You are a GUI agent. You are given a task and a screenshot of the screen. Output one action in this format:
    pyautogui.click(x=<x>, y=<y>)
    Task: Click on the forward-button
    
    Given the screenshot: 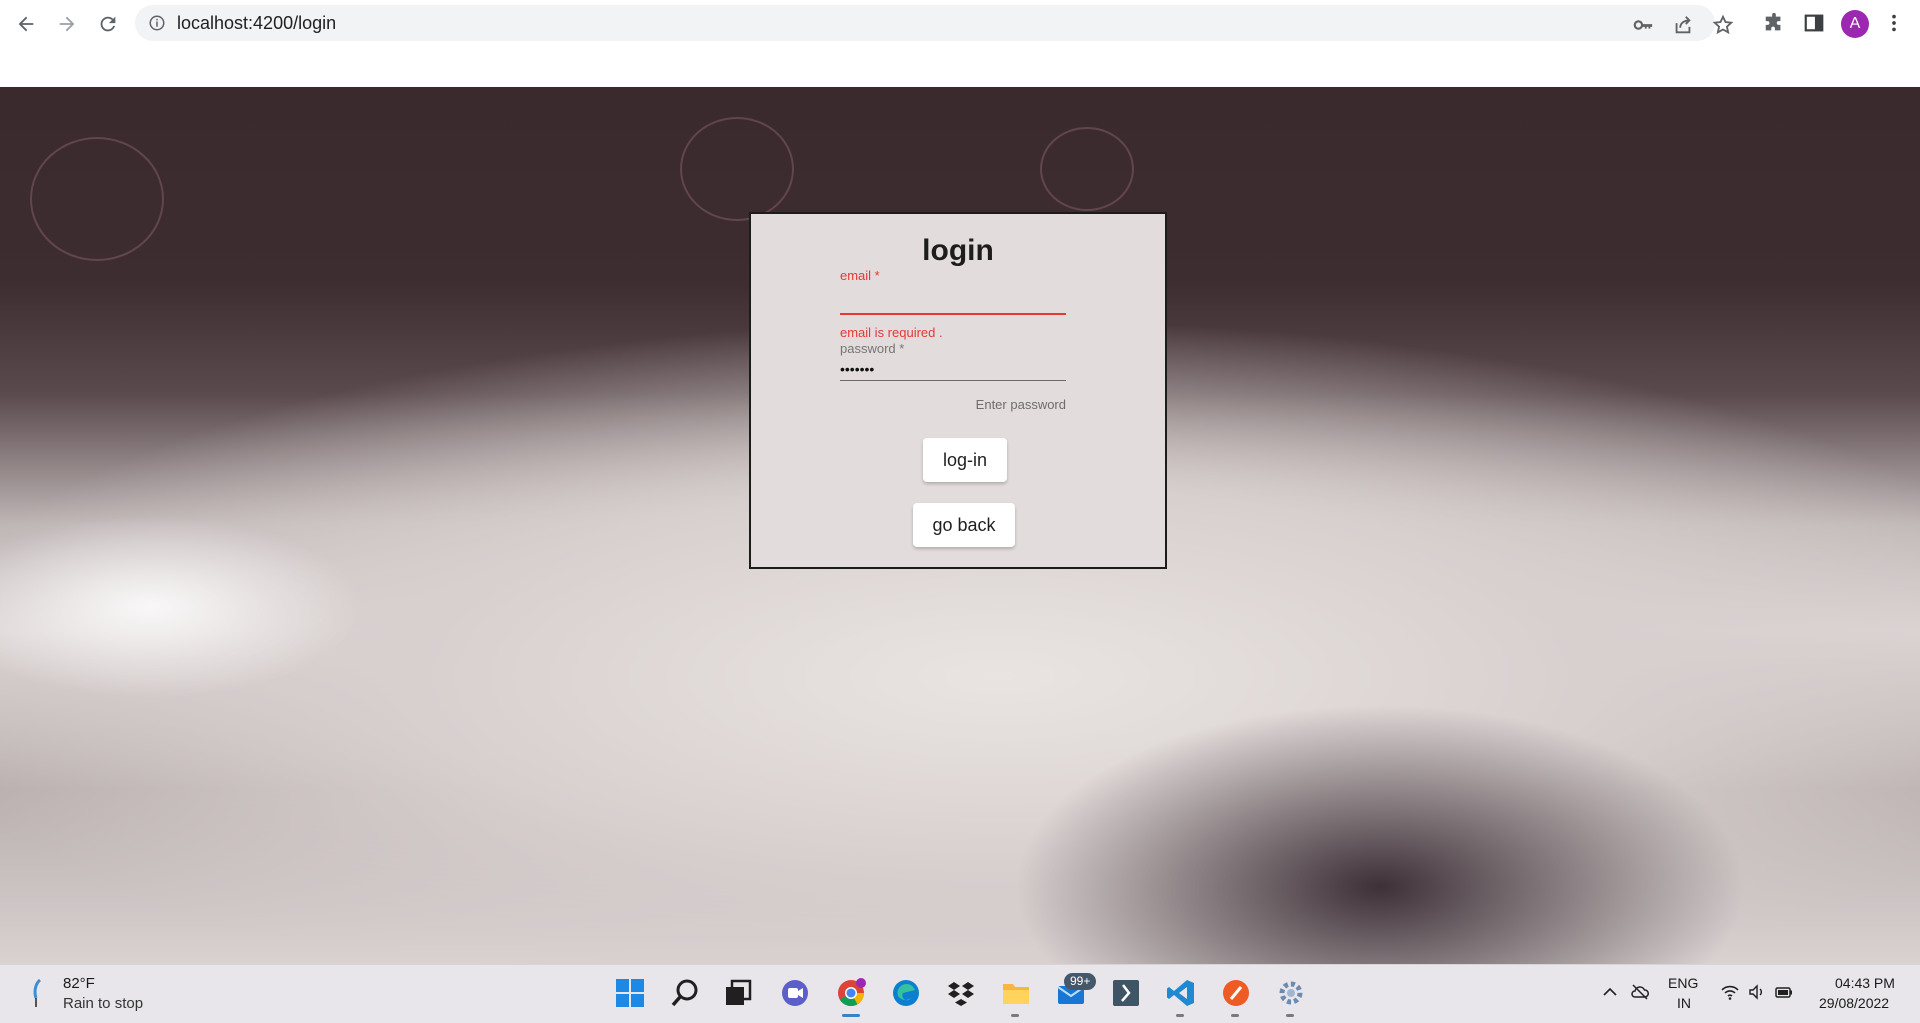 What is the action you would take?
    pyautogui.click(x=67, y=24)
    